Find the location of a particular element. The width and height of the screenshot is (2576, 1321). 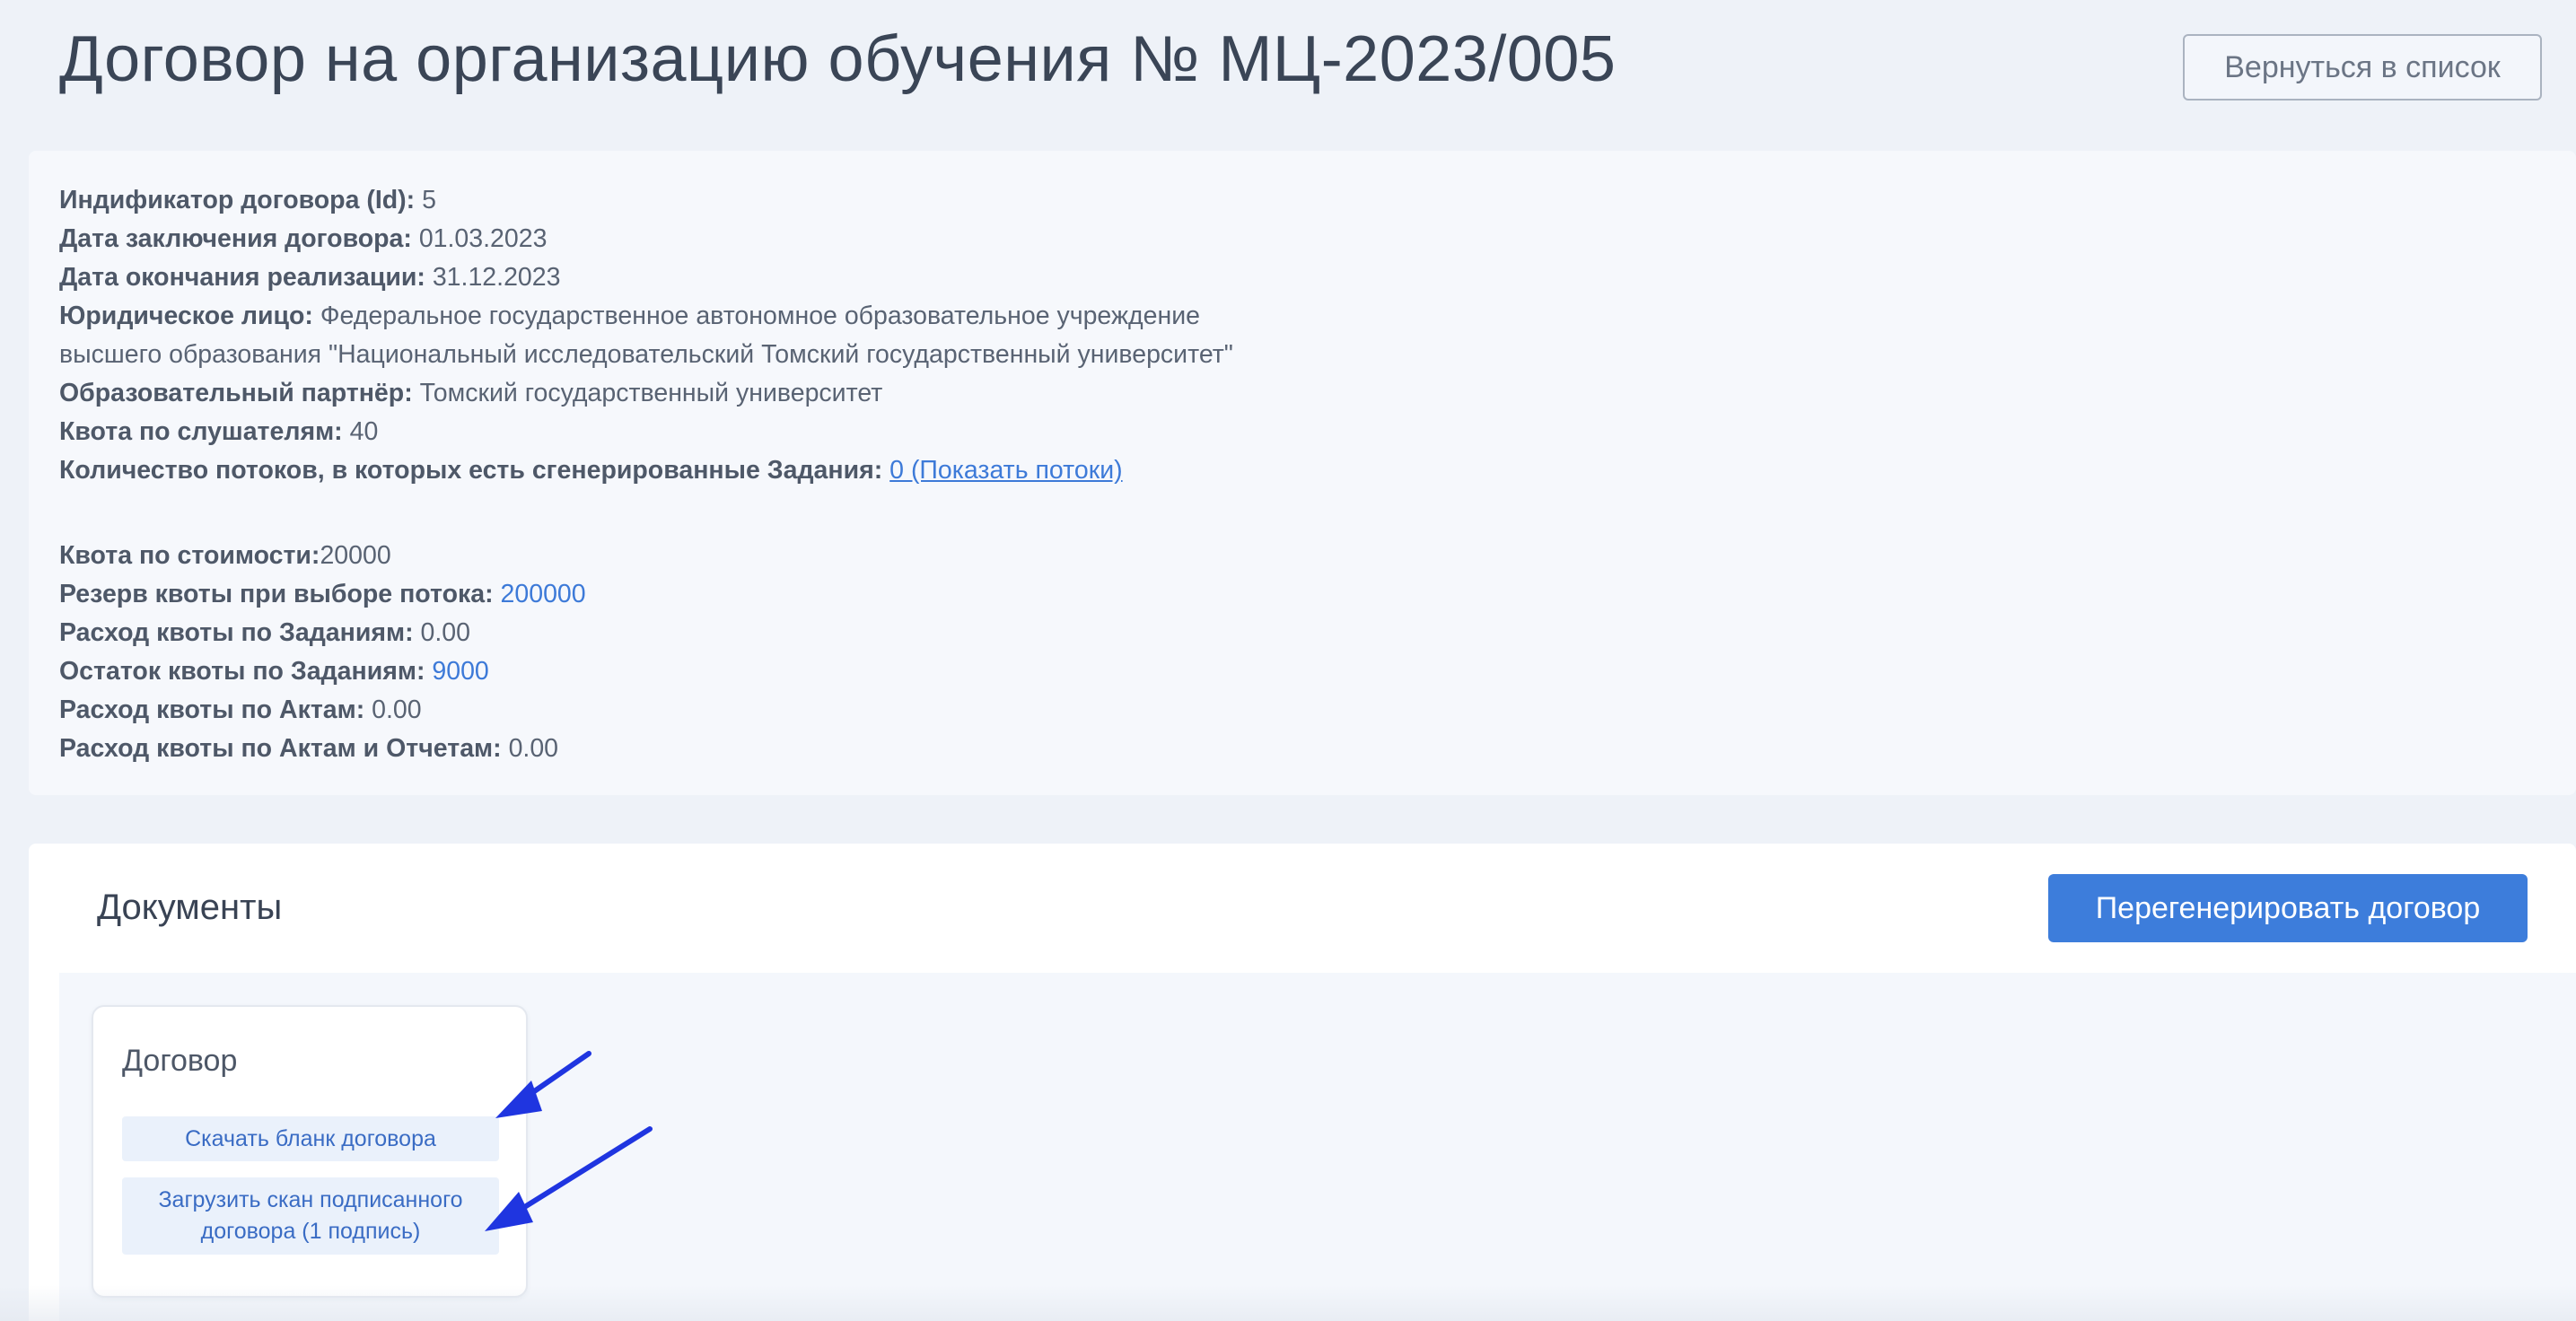

listener-quota-value: 40 is located at coordinates (364, 431).